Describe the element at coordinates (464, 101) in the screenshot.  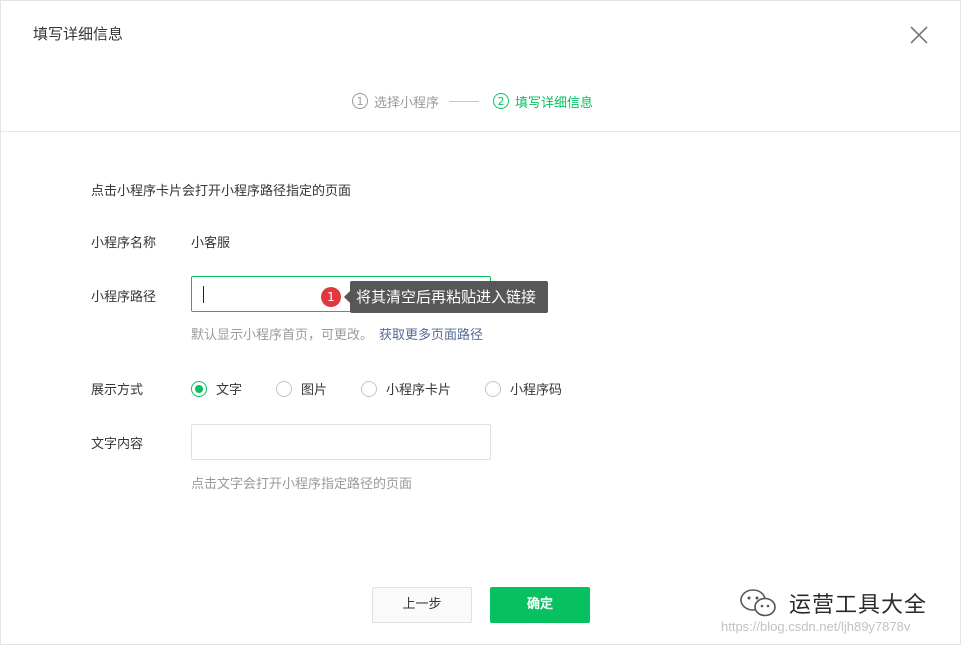
I see `step-connector` at that location.